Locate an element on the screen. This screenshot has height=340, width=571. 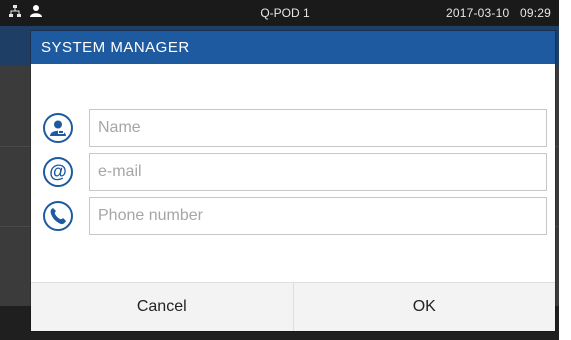
device-name: Q-POD 1 is located at coordinates (285, 13).